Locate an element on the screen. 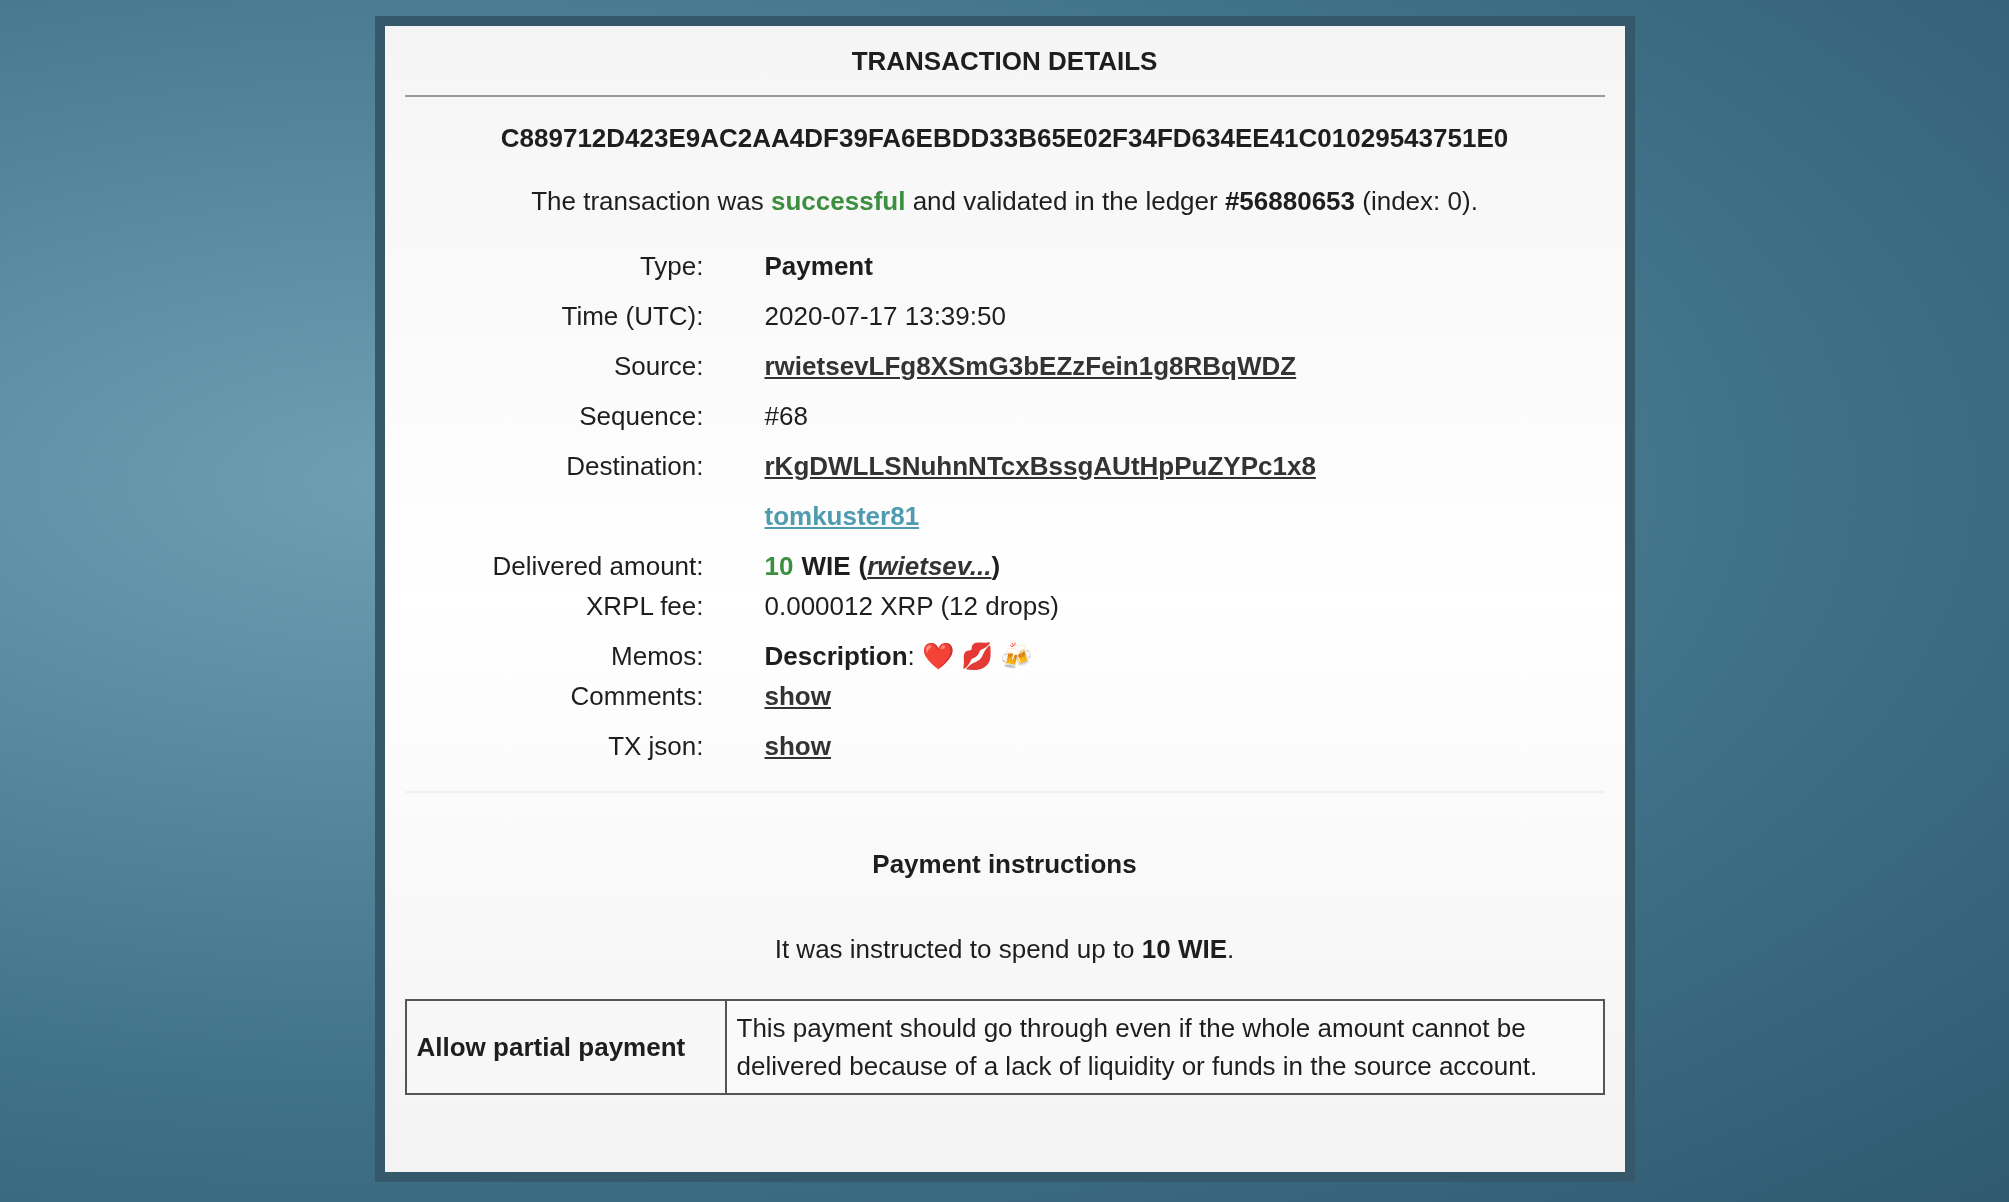 The width and height of the screenshot is (2009, 1202). field-label: Comments: is located at coordinates (636, 696).